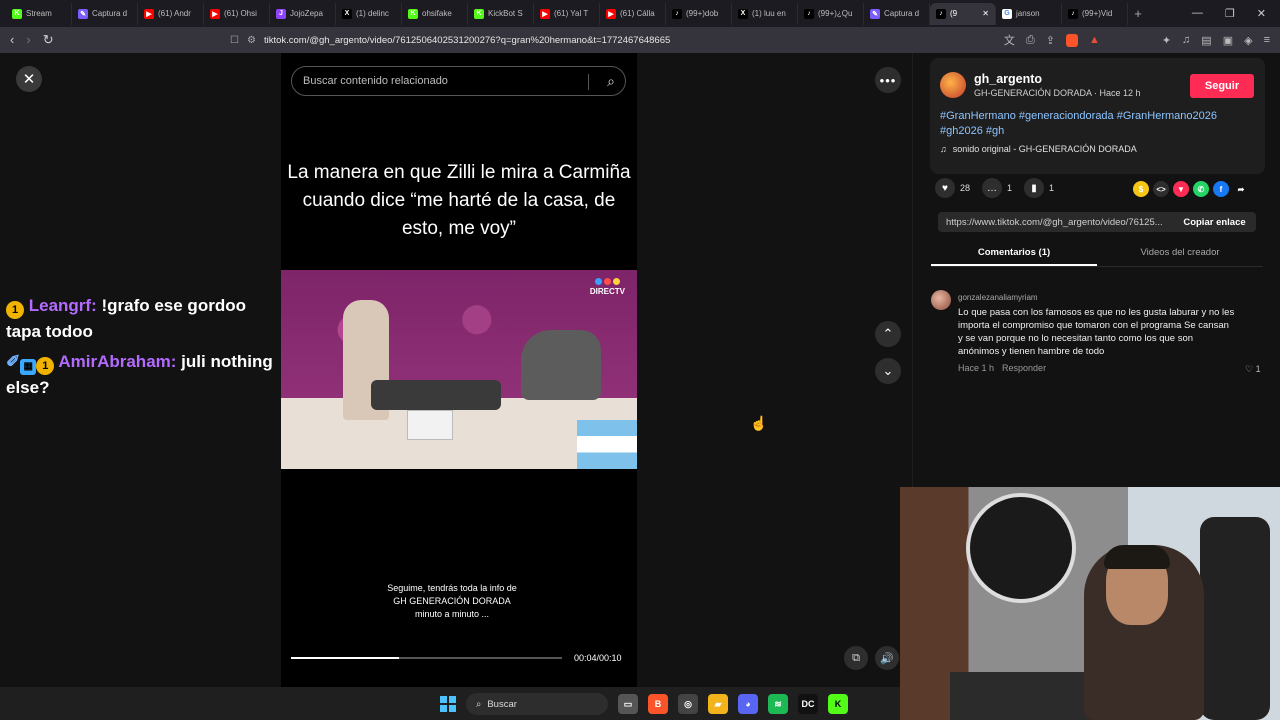 The width and height of the screenshot is (1280, 720). I want to click on coins-icon: $, so click(1141, 189).